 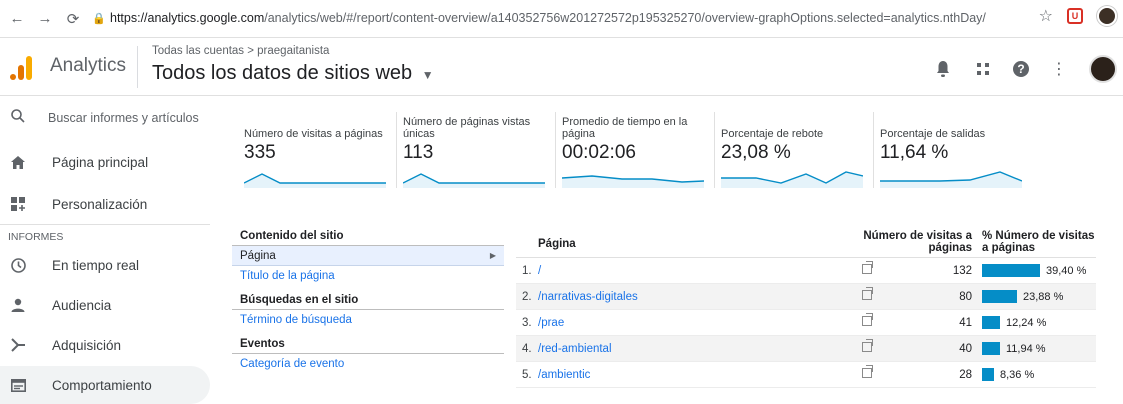 What do you see at coordinates (953, 150) in the screenshot?
I see `metric-exit-rate: Porcentaje de salidas 11,64 %` at bounding box center [953, 150].